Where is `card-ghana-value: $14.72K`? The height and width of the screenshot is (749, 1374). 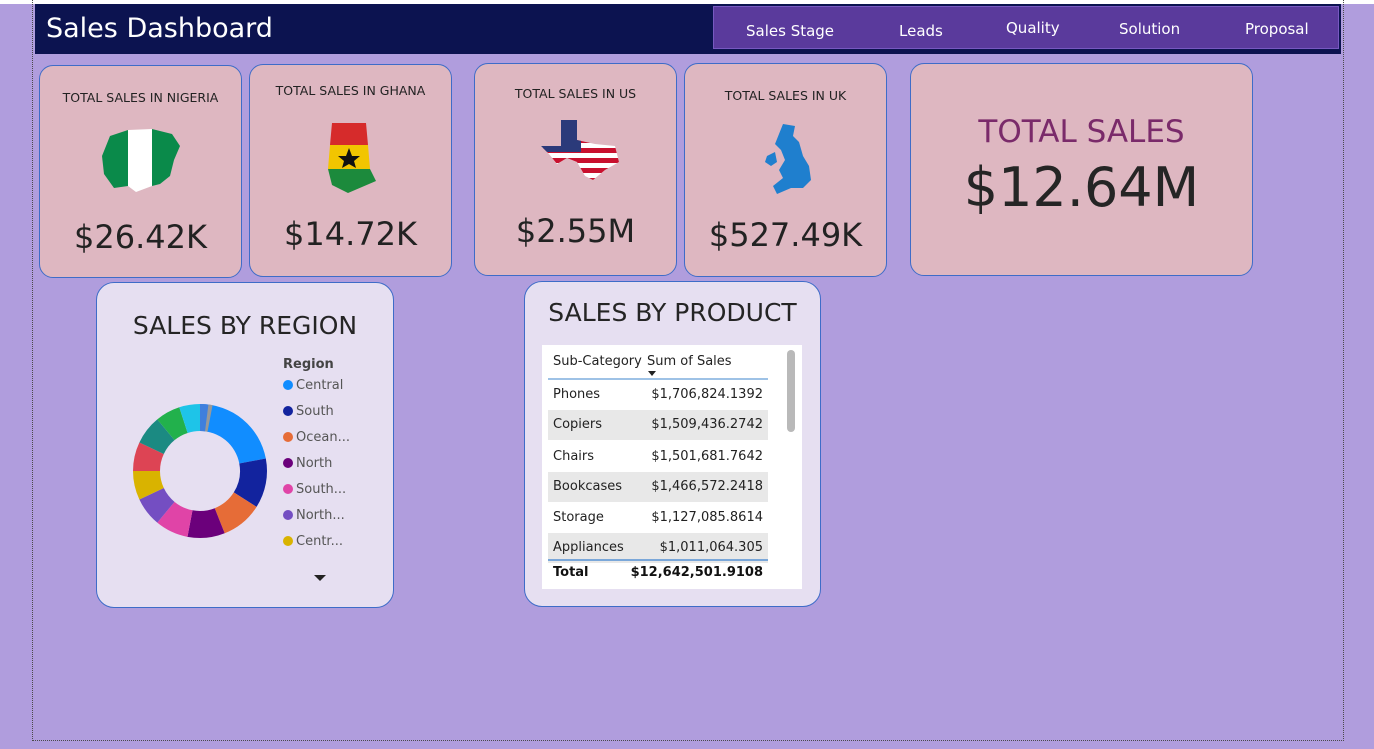
card-ghana-value: $14.72K is located at coordinates (350, 234).